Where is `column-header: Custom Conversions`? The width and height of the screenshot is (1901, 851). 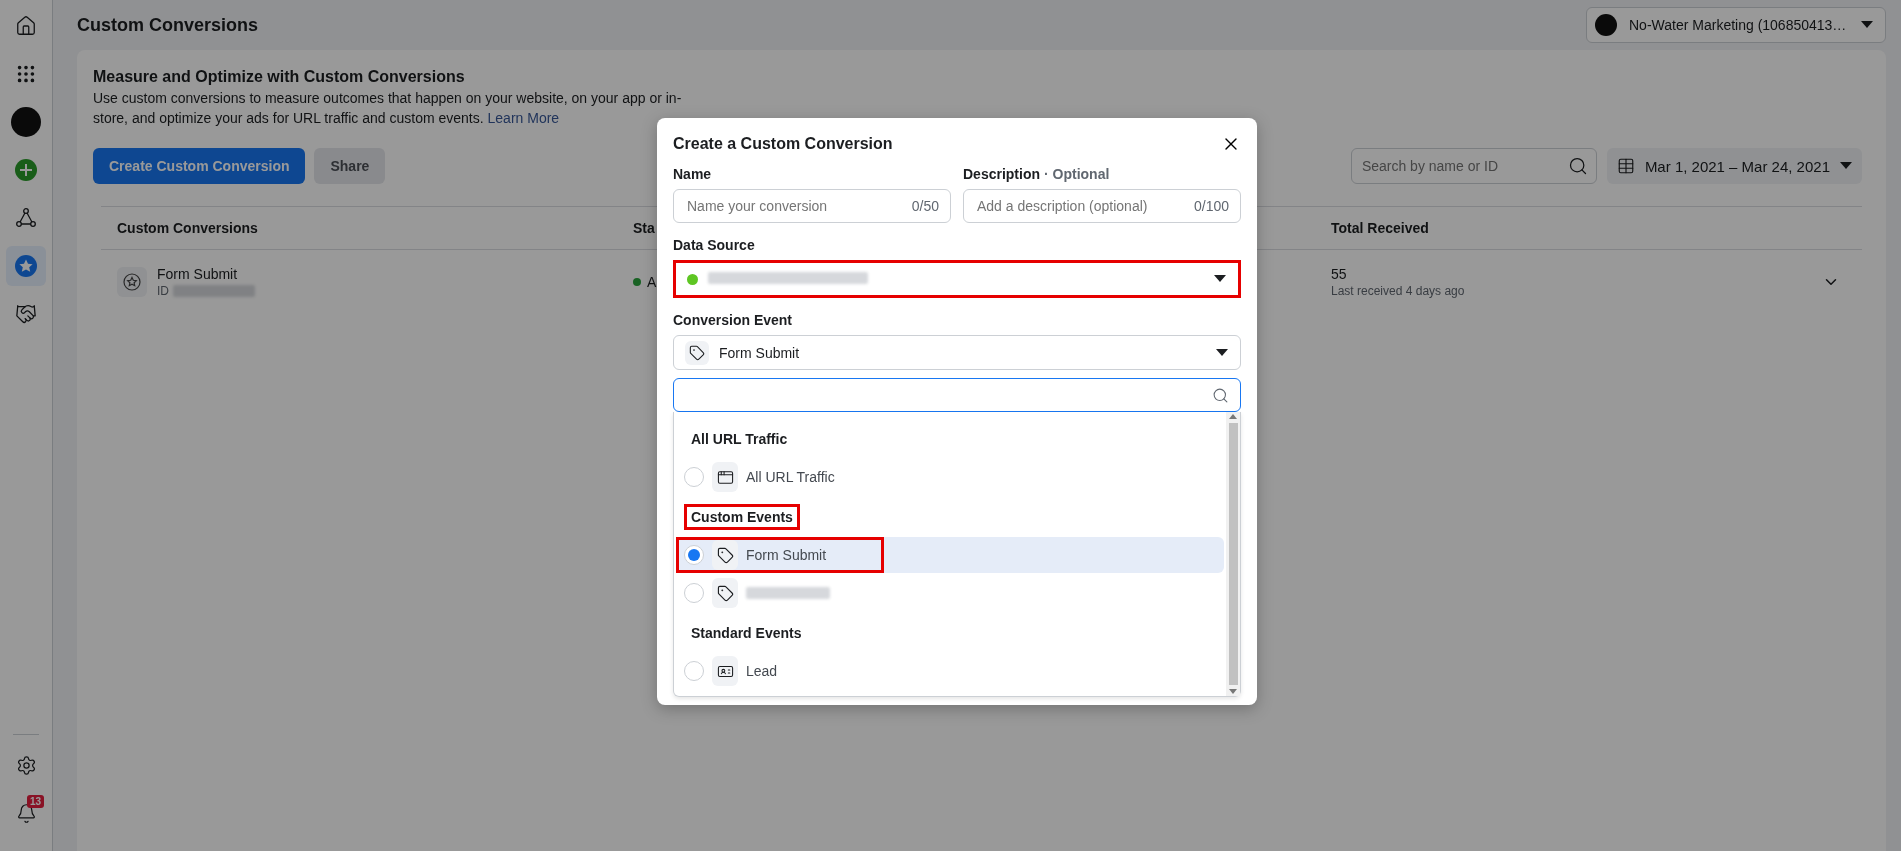
column-header: Custom Conversions is located at coordinates (188, 228).